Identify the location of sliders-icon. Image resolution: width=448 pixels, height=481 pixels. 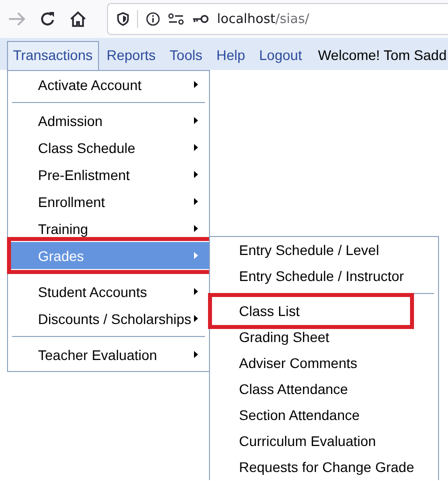
(176, 19).